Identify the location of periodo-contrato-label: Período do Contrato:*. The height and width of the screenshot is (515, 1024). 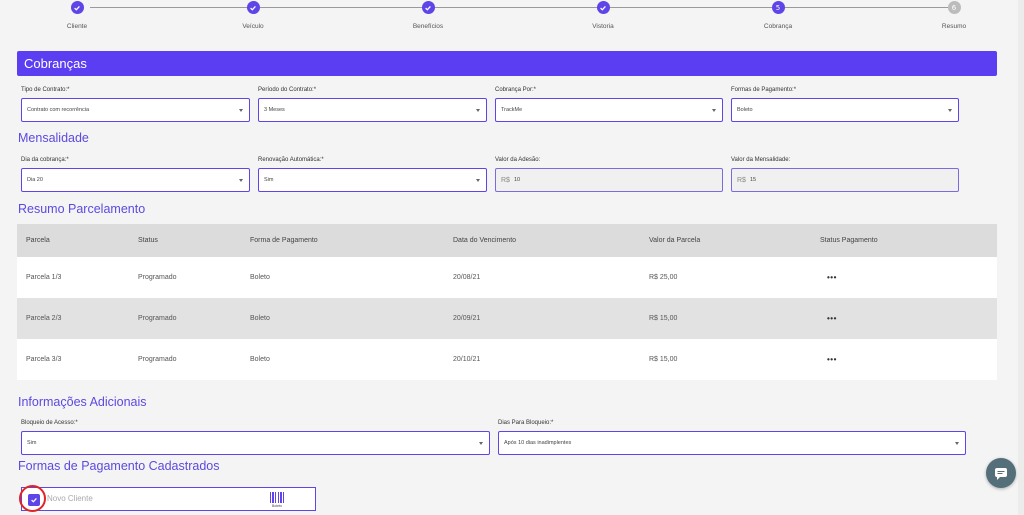
(287, 90).